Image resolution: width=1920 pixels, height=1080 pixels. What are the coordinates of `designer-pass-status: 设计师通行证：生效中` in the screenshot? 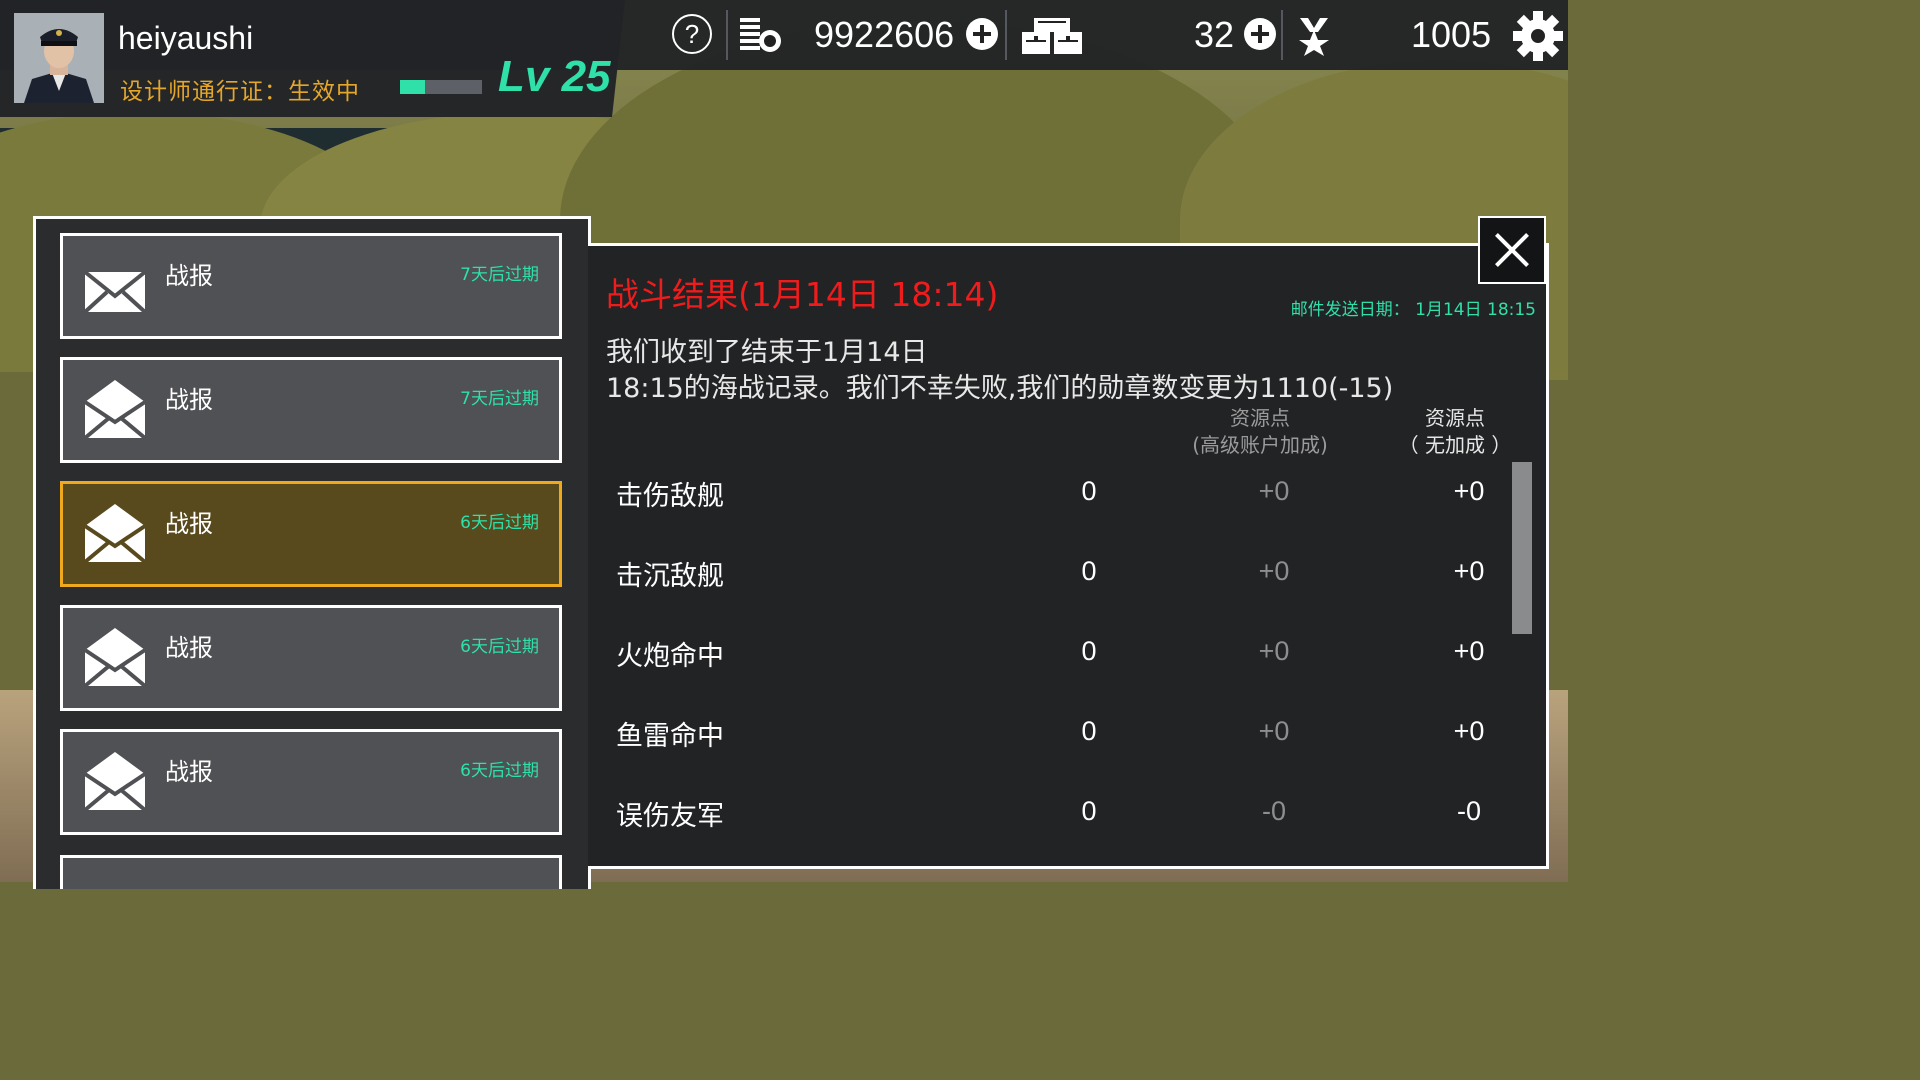 It's located at (240, 89).